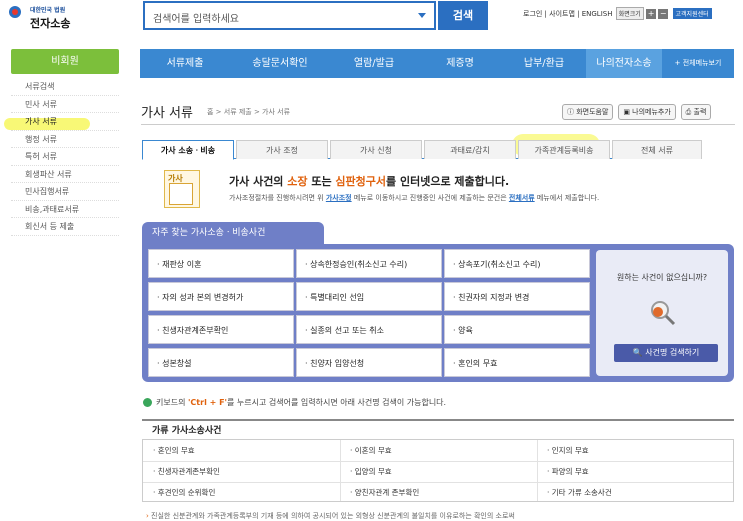 This screenshot has width=743, height=521. Describe the element at coordinates (147, 516) in the screenshot. I see `arrow-icon: ›` at that location.